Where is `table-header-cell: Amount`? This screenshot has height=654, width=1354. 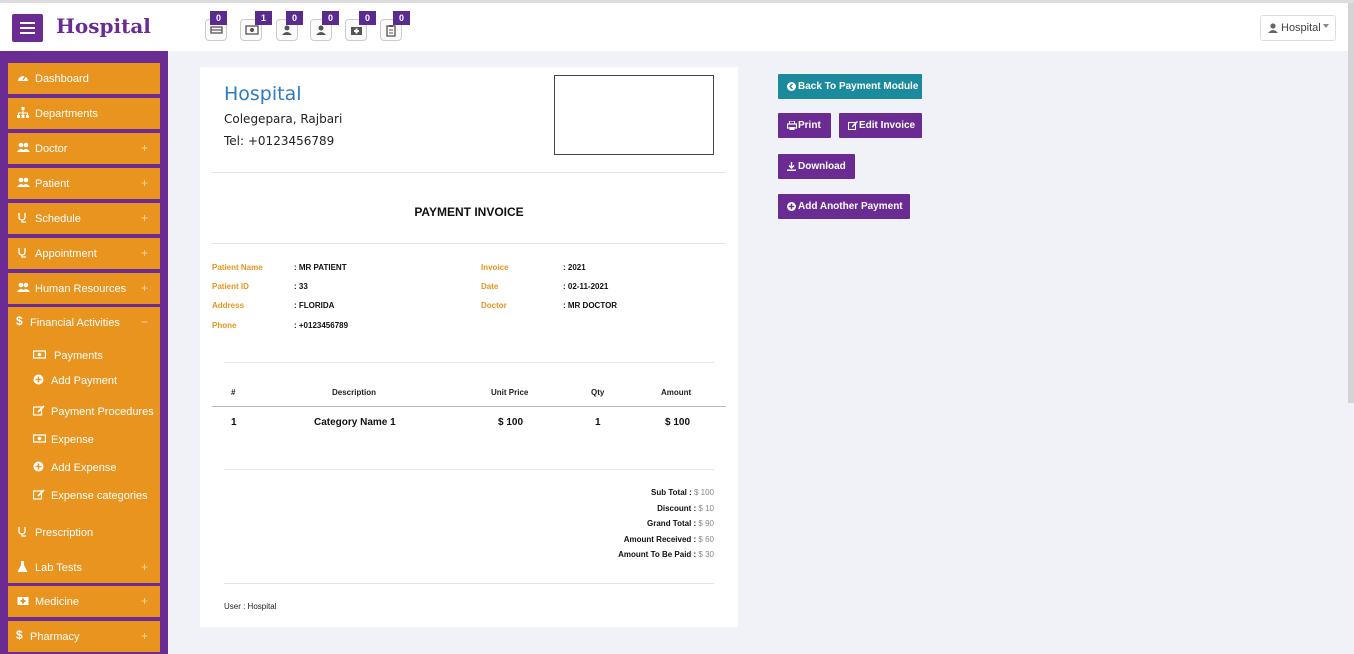
table-header-cell: Amount is located at coordinates (676, 392).